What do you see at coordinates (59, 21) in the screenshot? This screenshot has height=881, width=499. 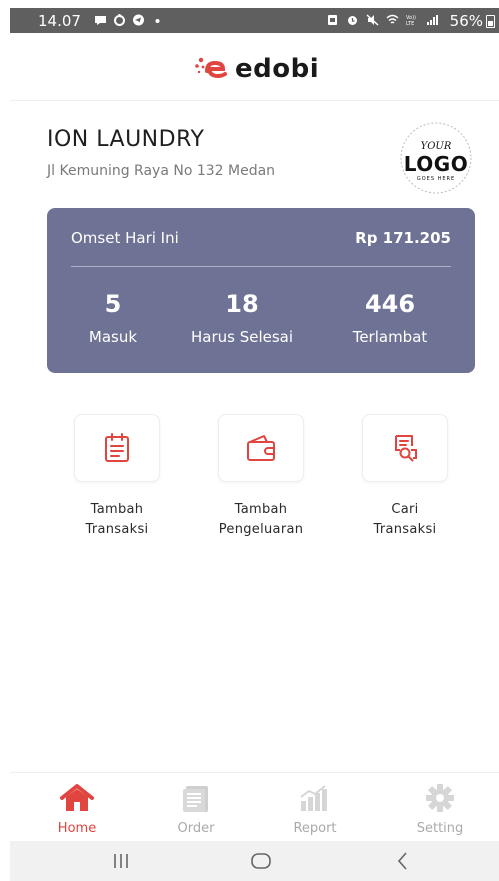 I see `status-time: 14.07` at bounding box center [59, 21].